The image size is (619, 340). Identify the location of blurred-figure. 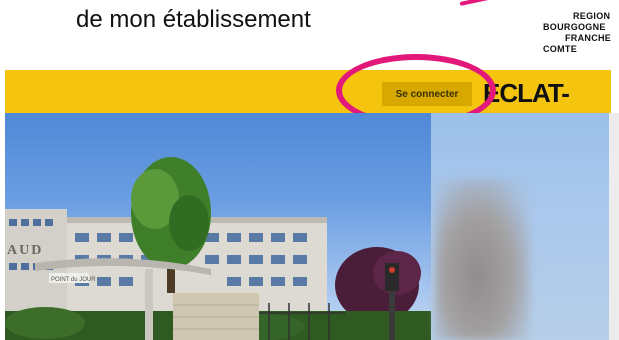
(482, 259).